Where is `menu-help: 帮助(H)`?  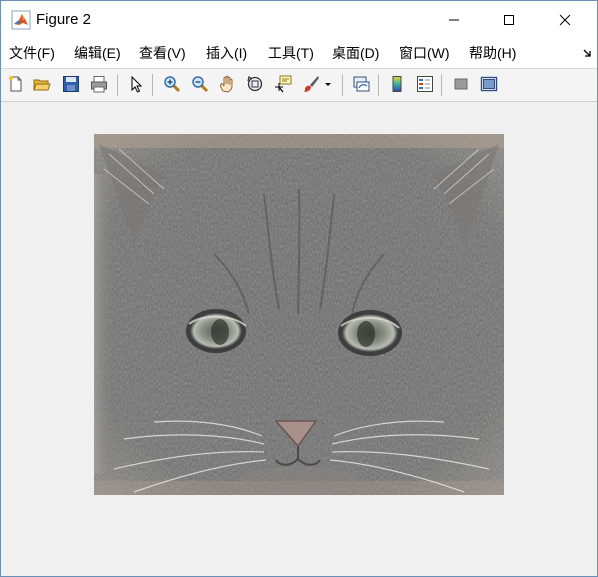
menu-help: 帮助(H) is located at coordinates (492, 53).